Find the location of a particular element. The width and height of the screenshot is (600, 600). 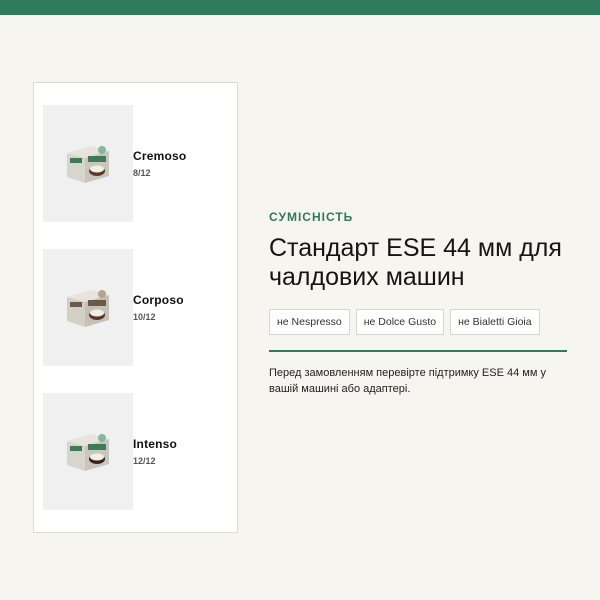

tag-not-dolce-gusto: не Dolce Gusto is located at coordinates (400, 322).